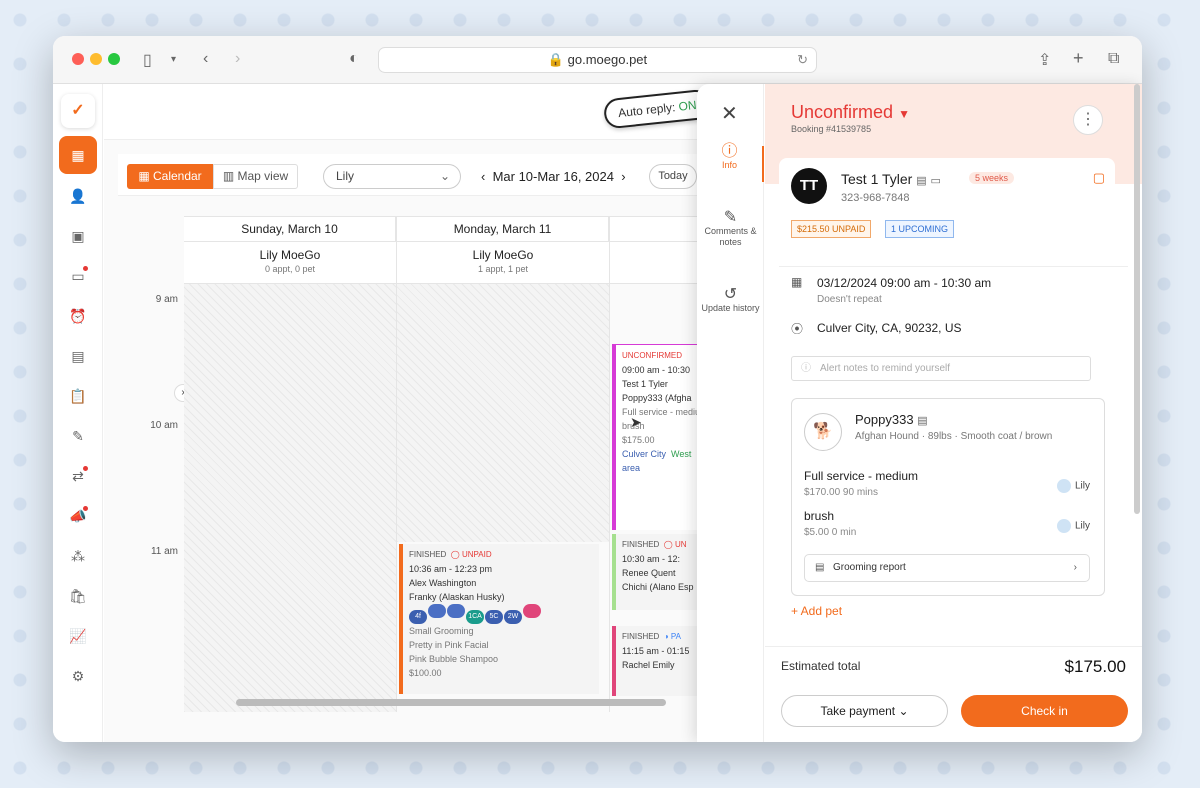 This screenshot has width=1200, height=788. I want to click on new-tab-icon: +, so click(1078, 58).